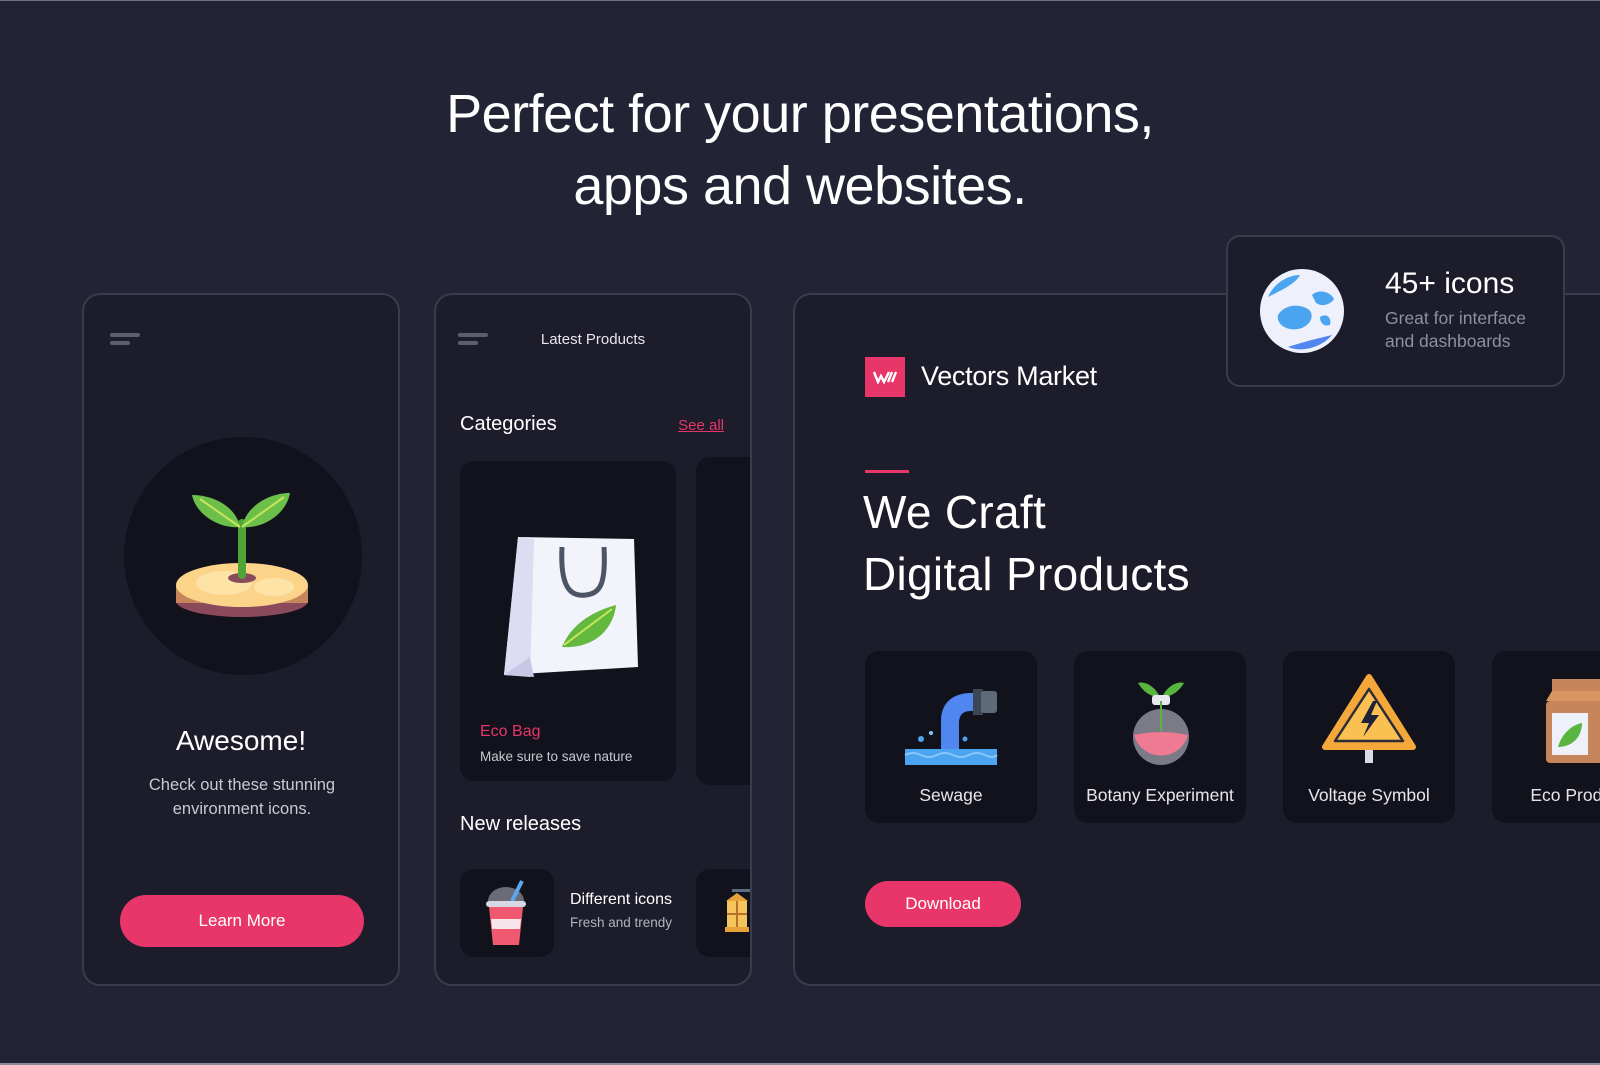  I want to click on category-name: Eco Bag, so click(510, 731).